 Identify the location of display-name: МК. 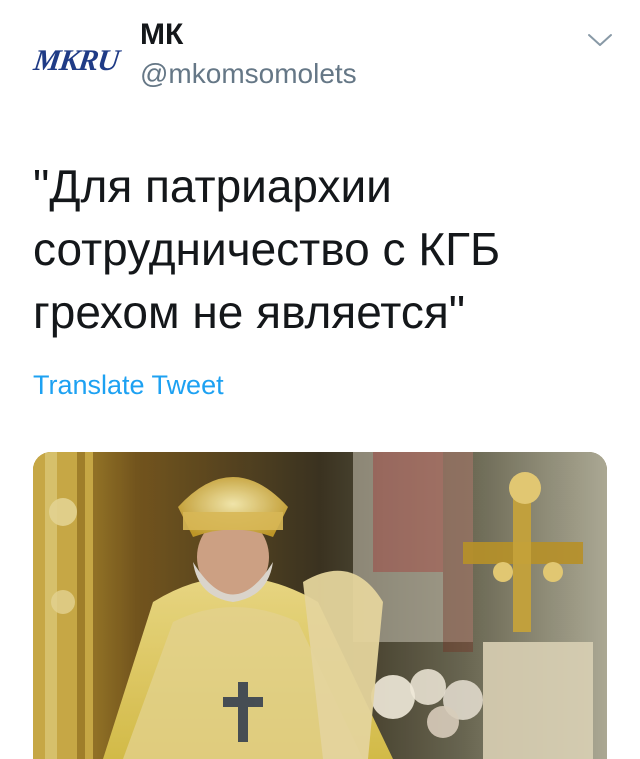
(161, 35).